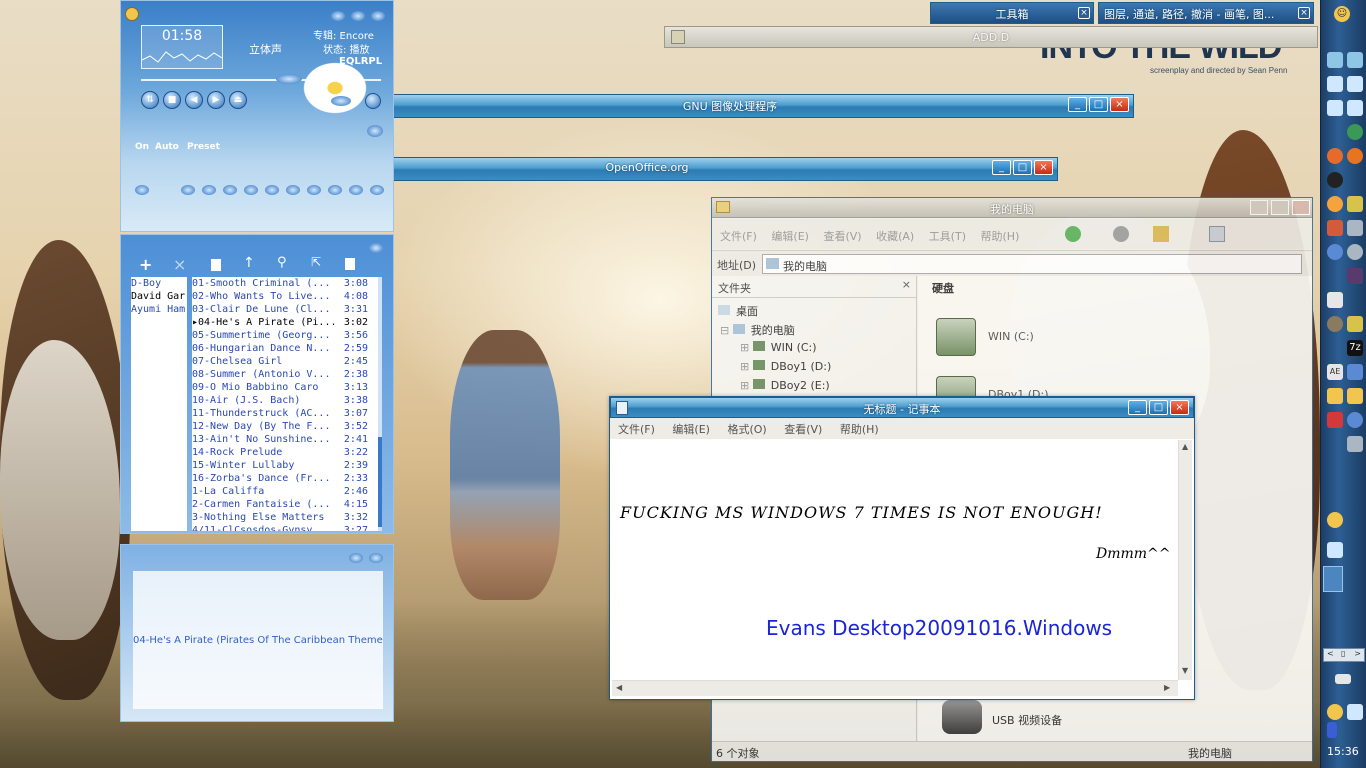 This screenshot has height=768, width=1366. Describe the element at coordinates (1119, 104) in the screenshot. I see `gimp-close-button: ×` at that location.